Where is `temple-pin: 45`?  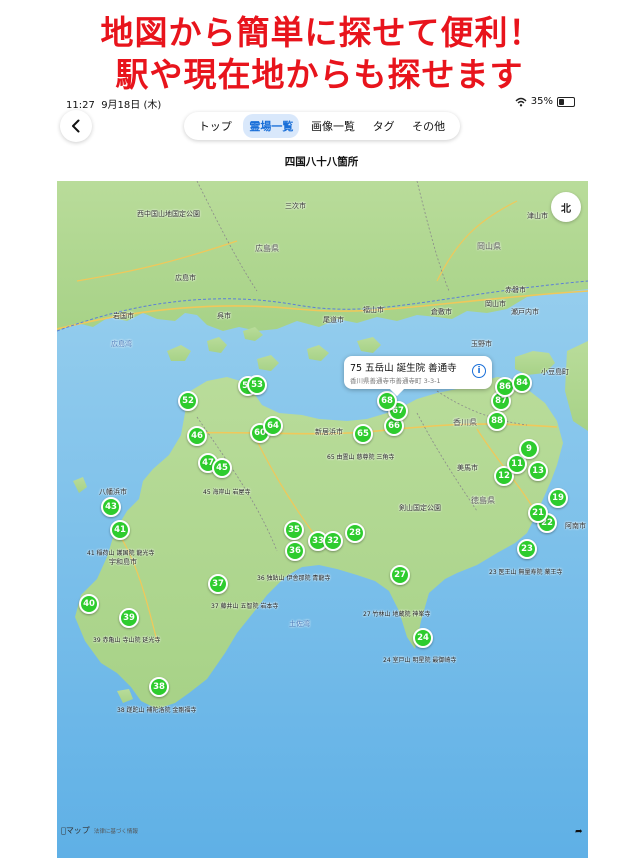 temple-pin: 45 is located at coordinates (222, 468).